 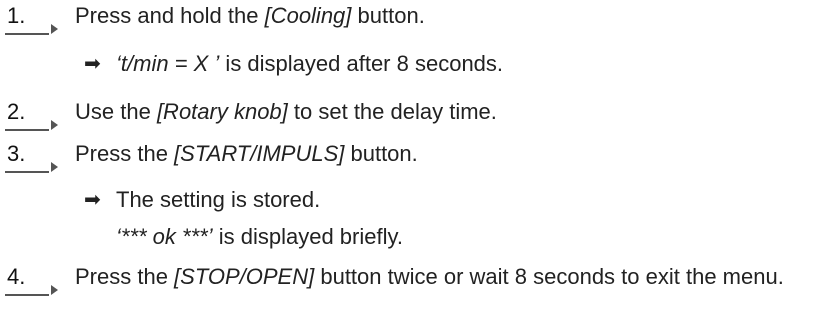 What do you see at coordinates (307, 236) in the screenshot?
I see `result-text-segment: is displayed briefly.` at bounding box center [307, 236].